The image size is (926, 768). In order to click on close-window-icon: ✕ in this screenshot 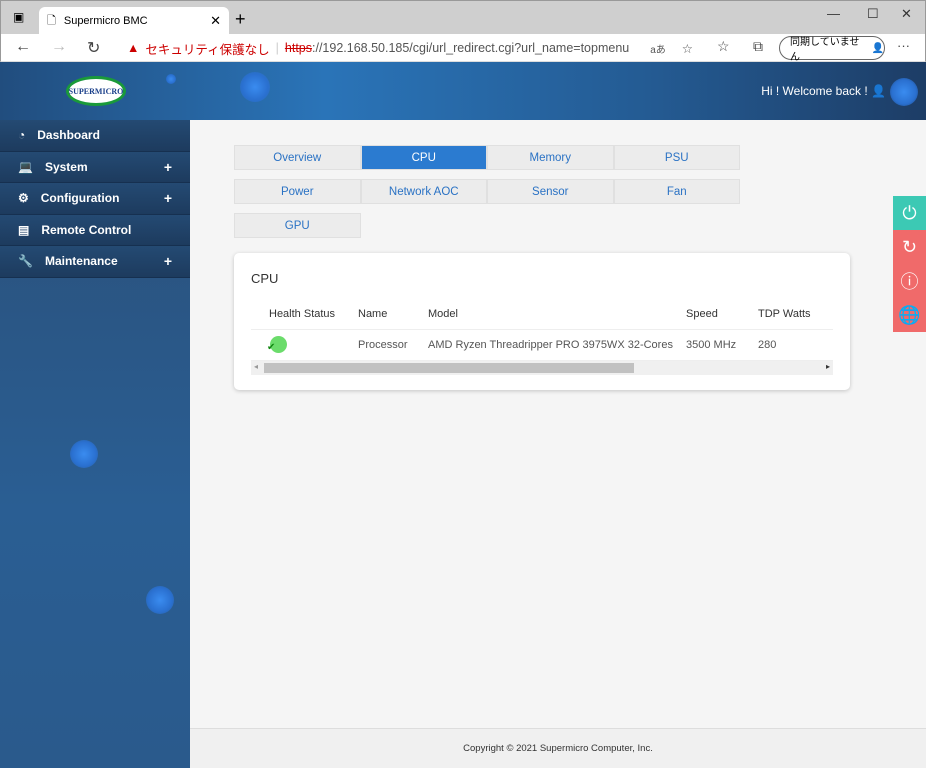, I will do `click(906, 14)`.